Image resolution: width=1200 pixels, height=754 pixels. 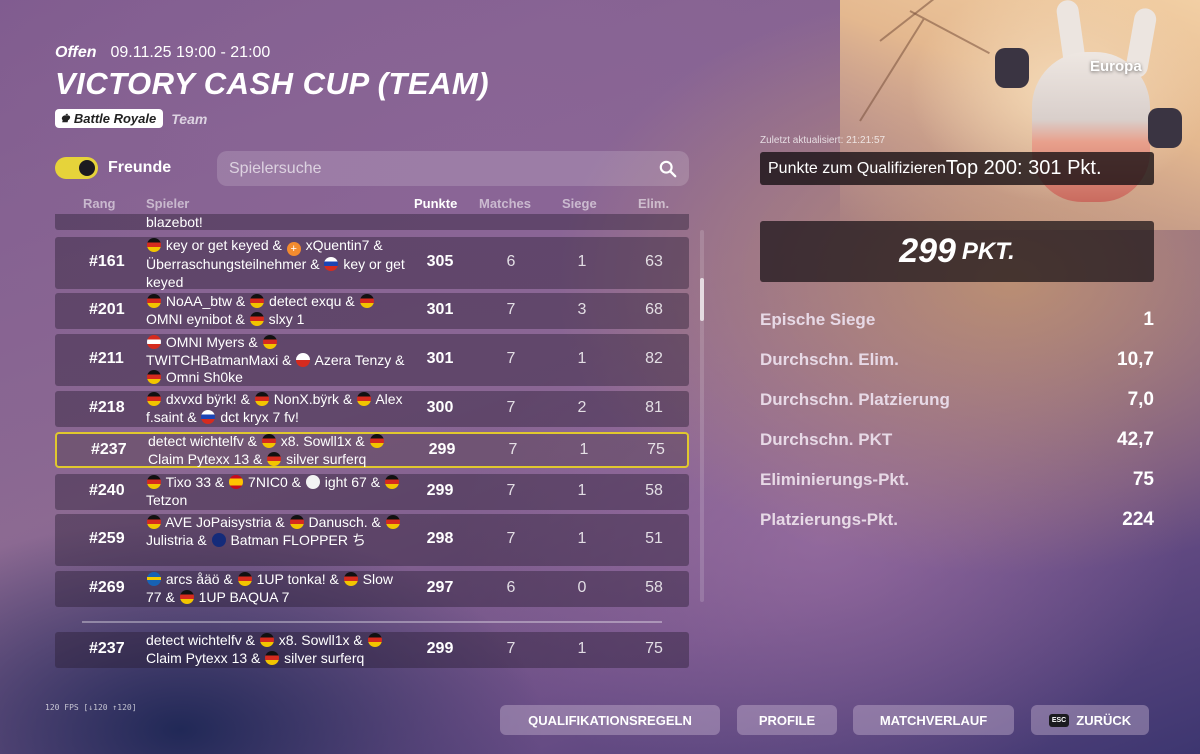 I want to click on stat-value: 7,0, so click(x=1140, y=399).